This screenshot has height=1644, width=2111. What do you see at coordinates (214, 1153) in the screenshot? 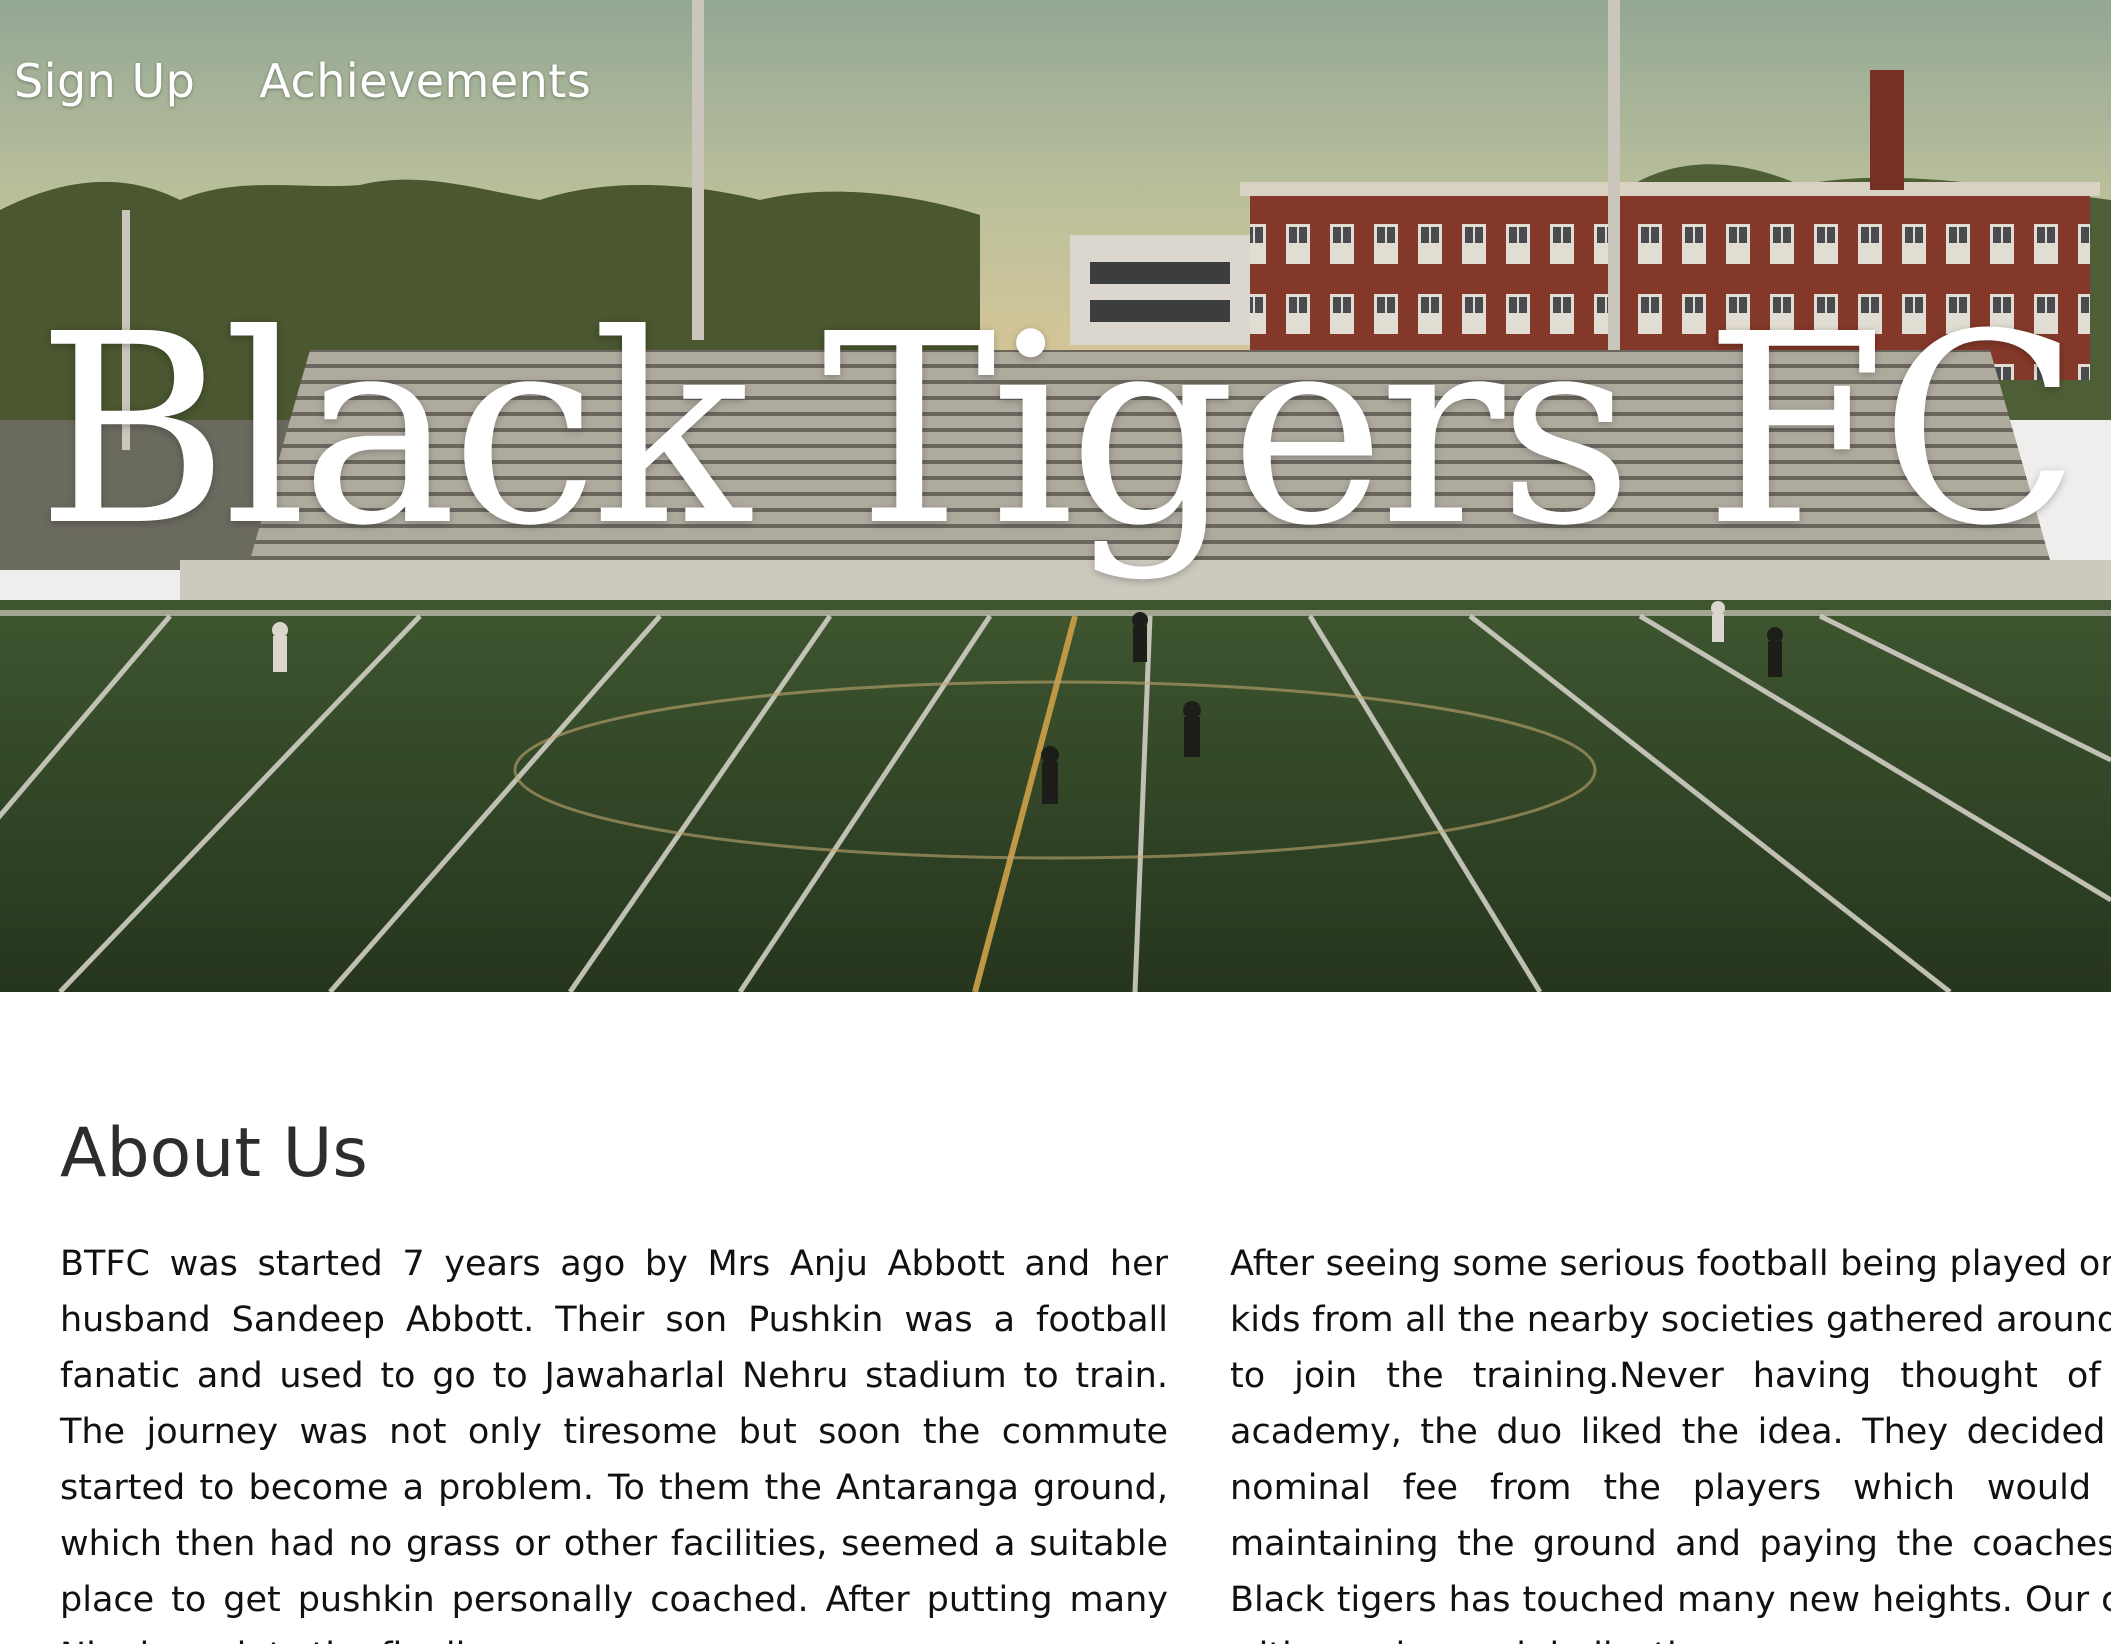
I see `about-heading: About Us` at bounding box center [214, 1153].